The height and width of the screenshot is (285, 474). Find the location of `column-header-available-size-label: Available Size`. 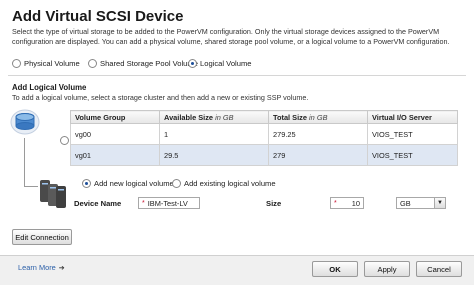

column-header-available-size-label: Available Size is located at coordinates (189, 117).